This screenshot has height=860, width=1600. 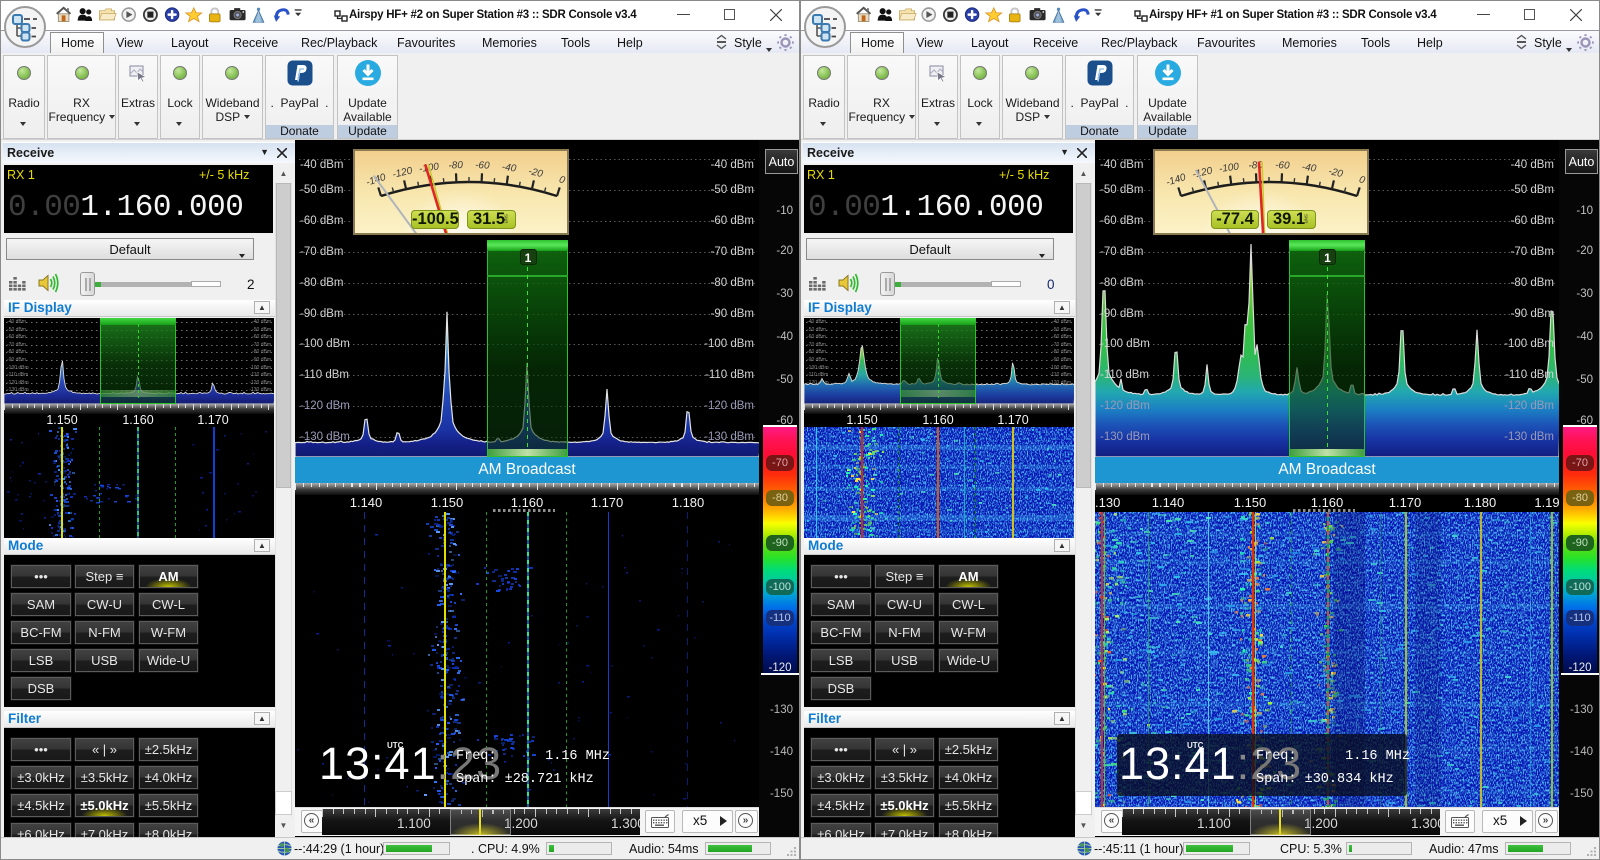 What do you see at coordinates (455, 166) in the screenshot?
I see `svg-text: -80` at bounding box center [455, 166].